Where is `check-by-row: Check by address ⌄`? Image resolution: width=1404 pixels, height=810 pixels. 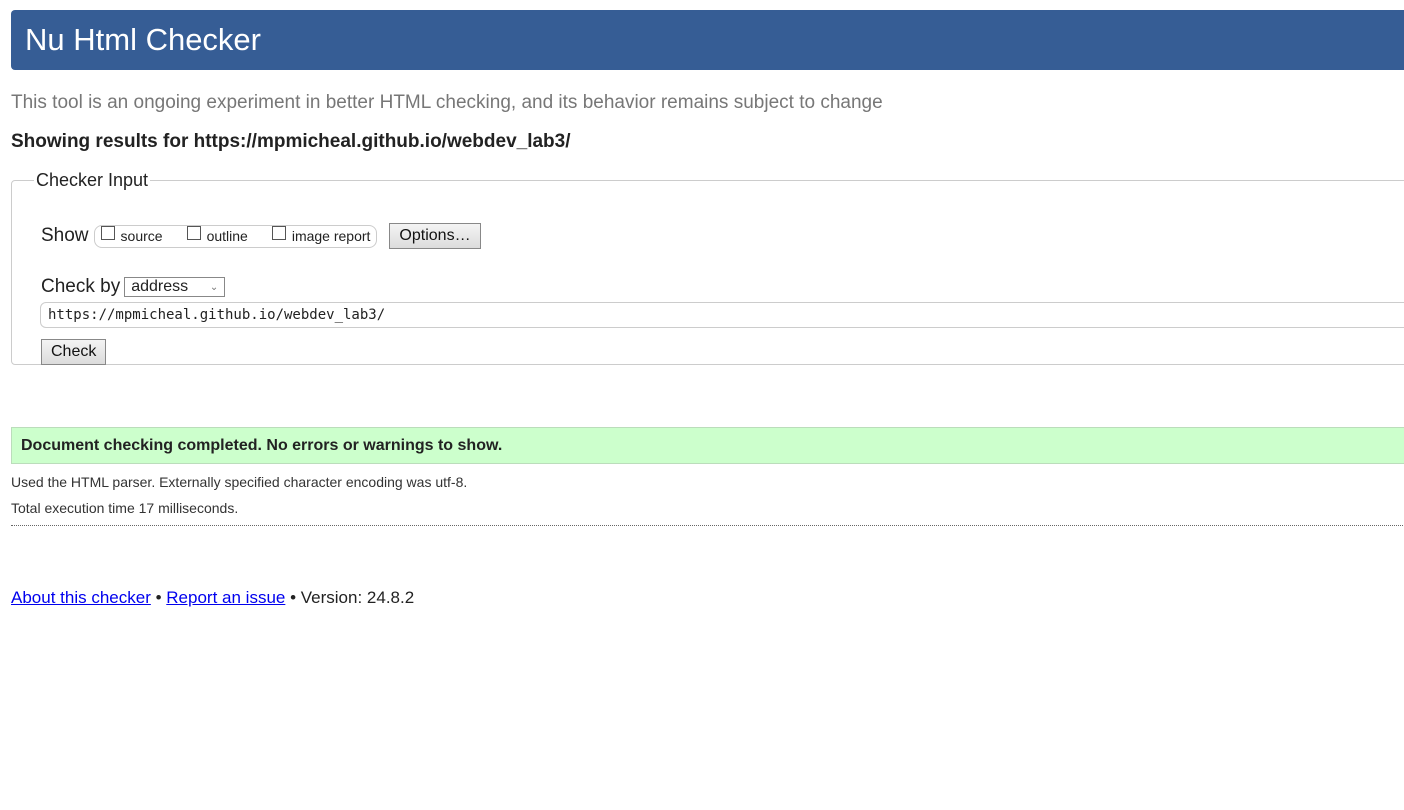 check-by-row: Check by address ⌄ is located at coordinates (133, 287).